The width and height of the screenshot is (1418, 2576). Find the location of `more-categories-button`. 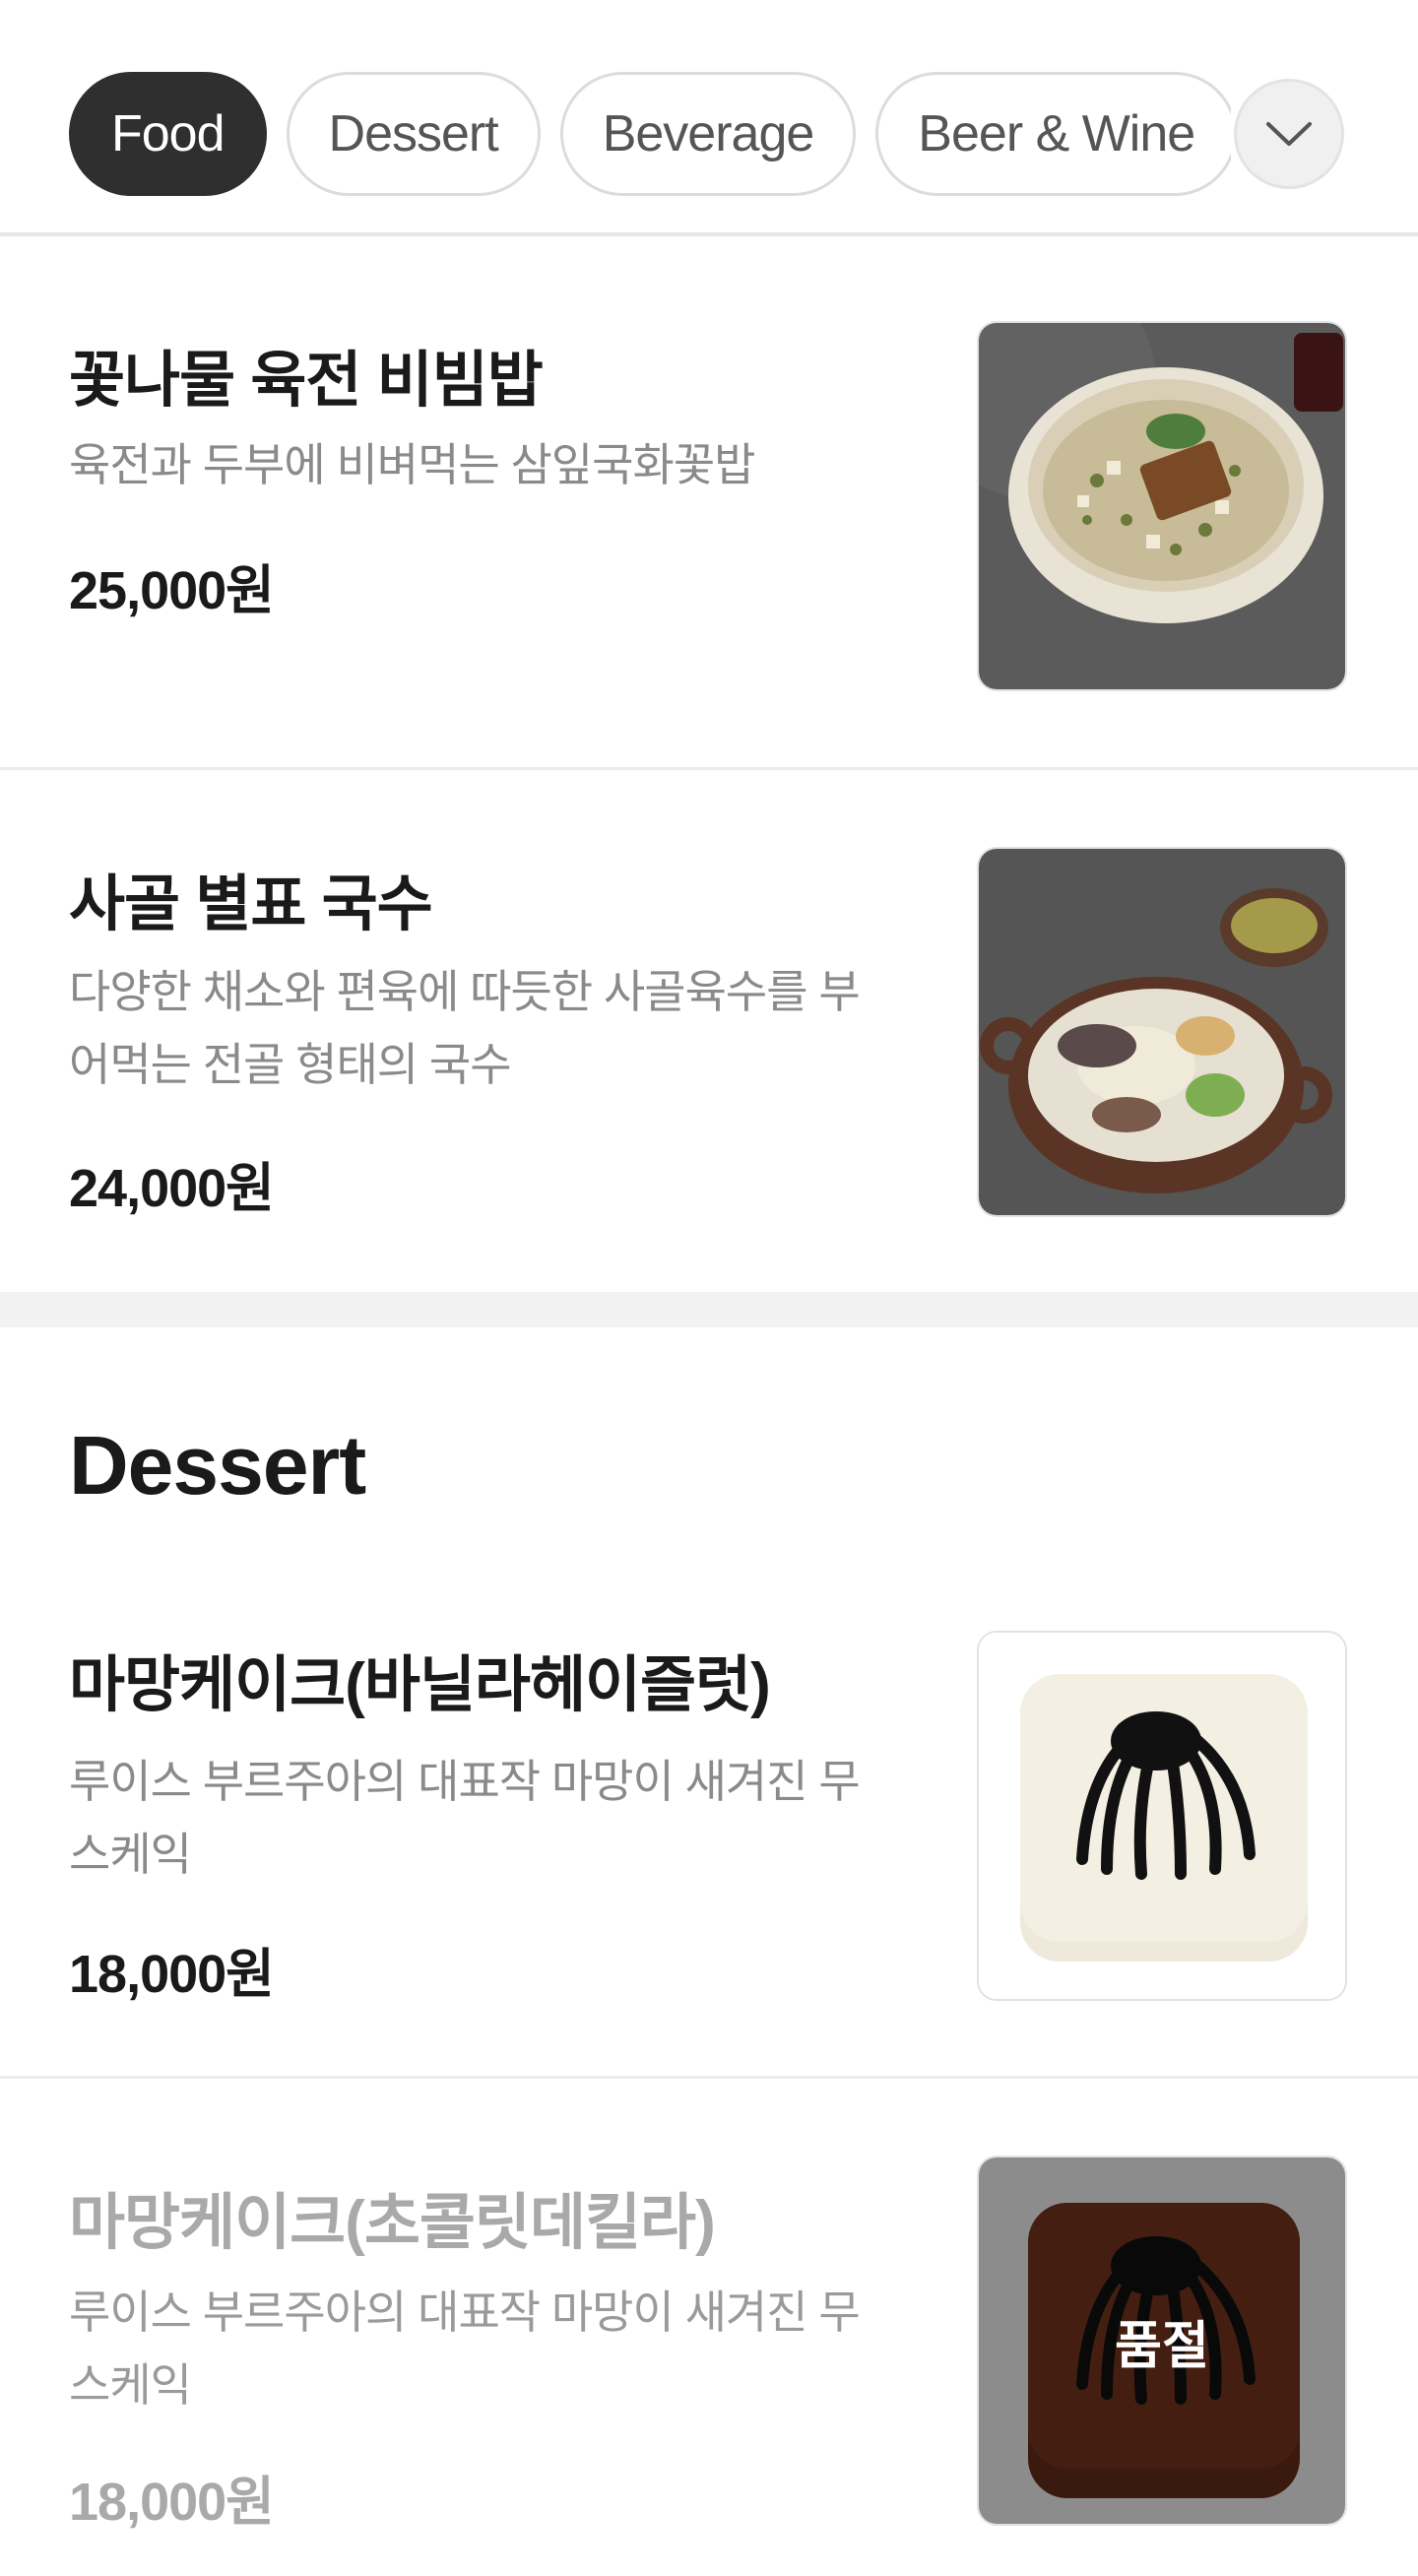

more-categories-button is located at coordinates (1289, 134).